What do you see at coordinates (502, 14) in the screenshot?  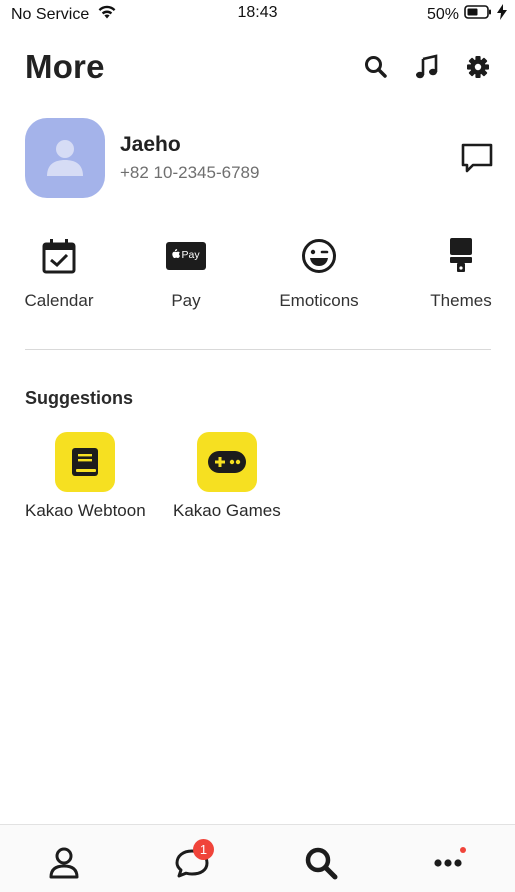 I see `charging-bolt-icon` at bounding box center [502, 14].